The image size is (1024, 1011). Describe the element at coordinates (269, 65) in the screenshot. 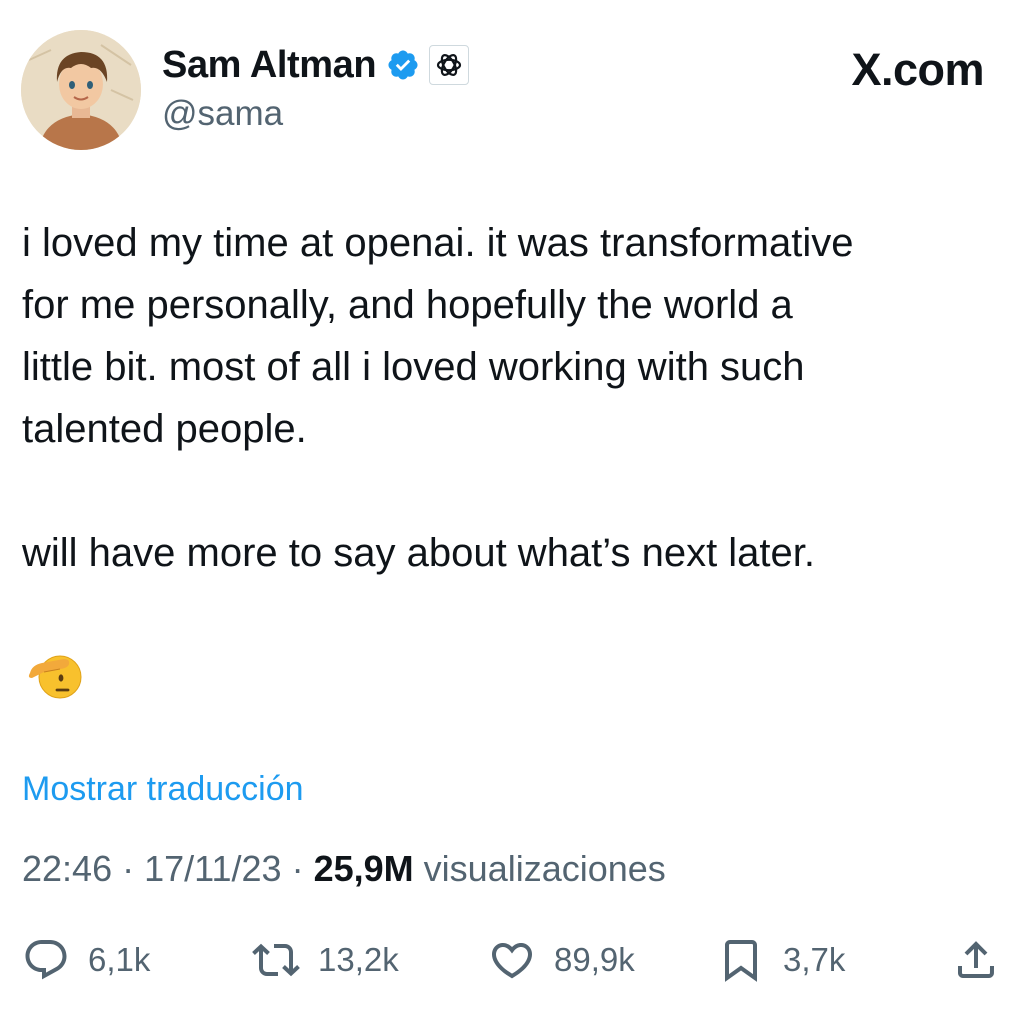

I see `author-name: Sam Altman` at that location.